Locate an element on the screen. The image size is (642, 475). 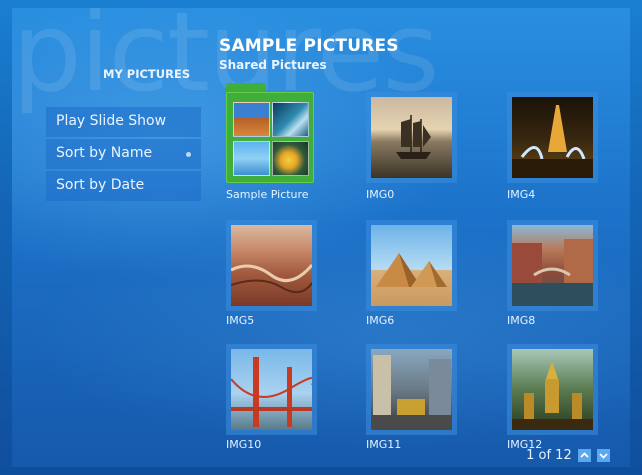
arch-thumbnail-icon is located at coordinates (251, 119).